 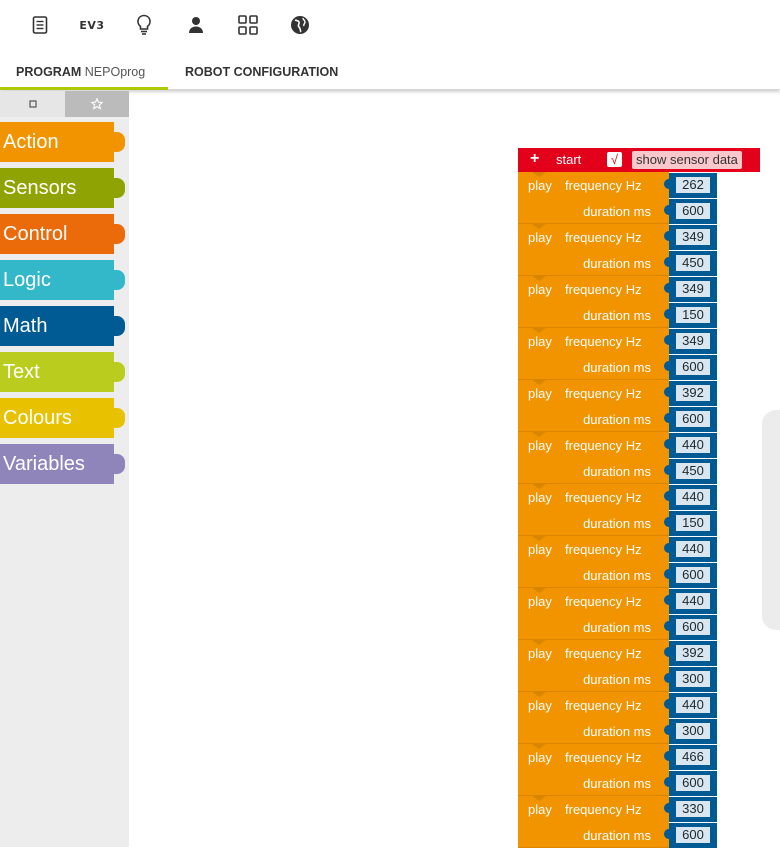 I want to click on frequency-number-block: 262, so click(x=690, y=185).